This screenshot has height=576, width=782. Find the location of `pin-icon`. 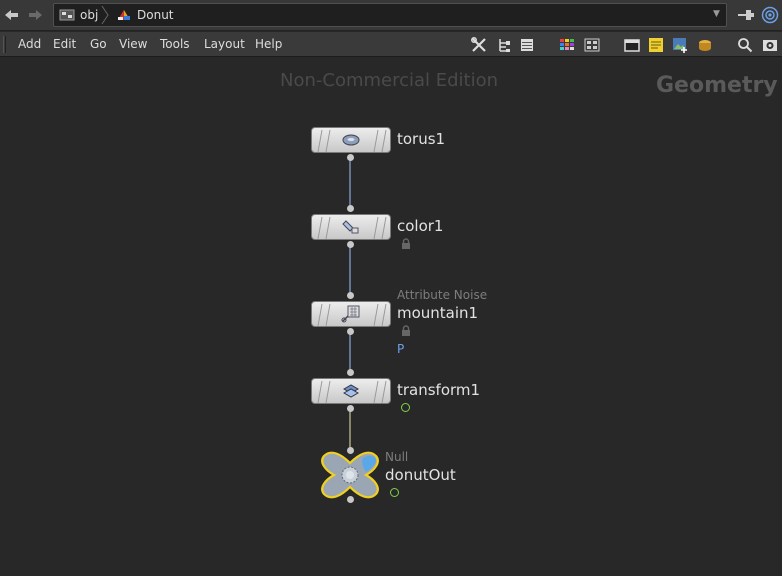

pin-icon is located at coordinates (746, 15).